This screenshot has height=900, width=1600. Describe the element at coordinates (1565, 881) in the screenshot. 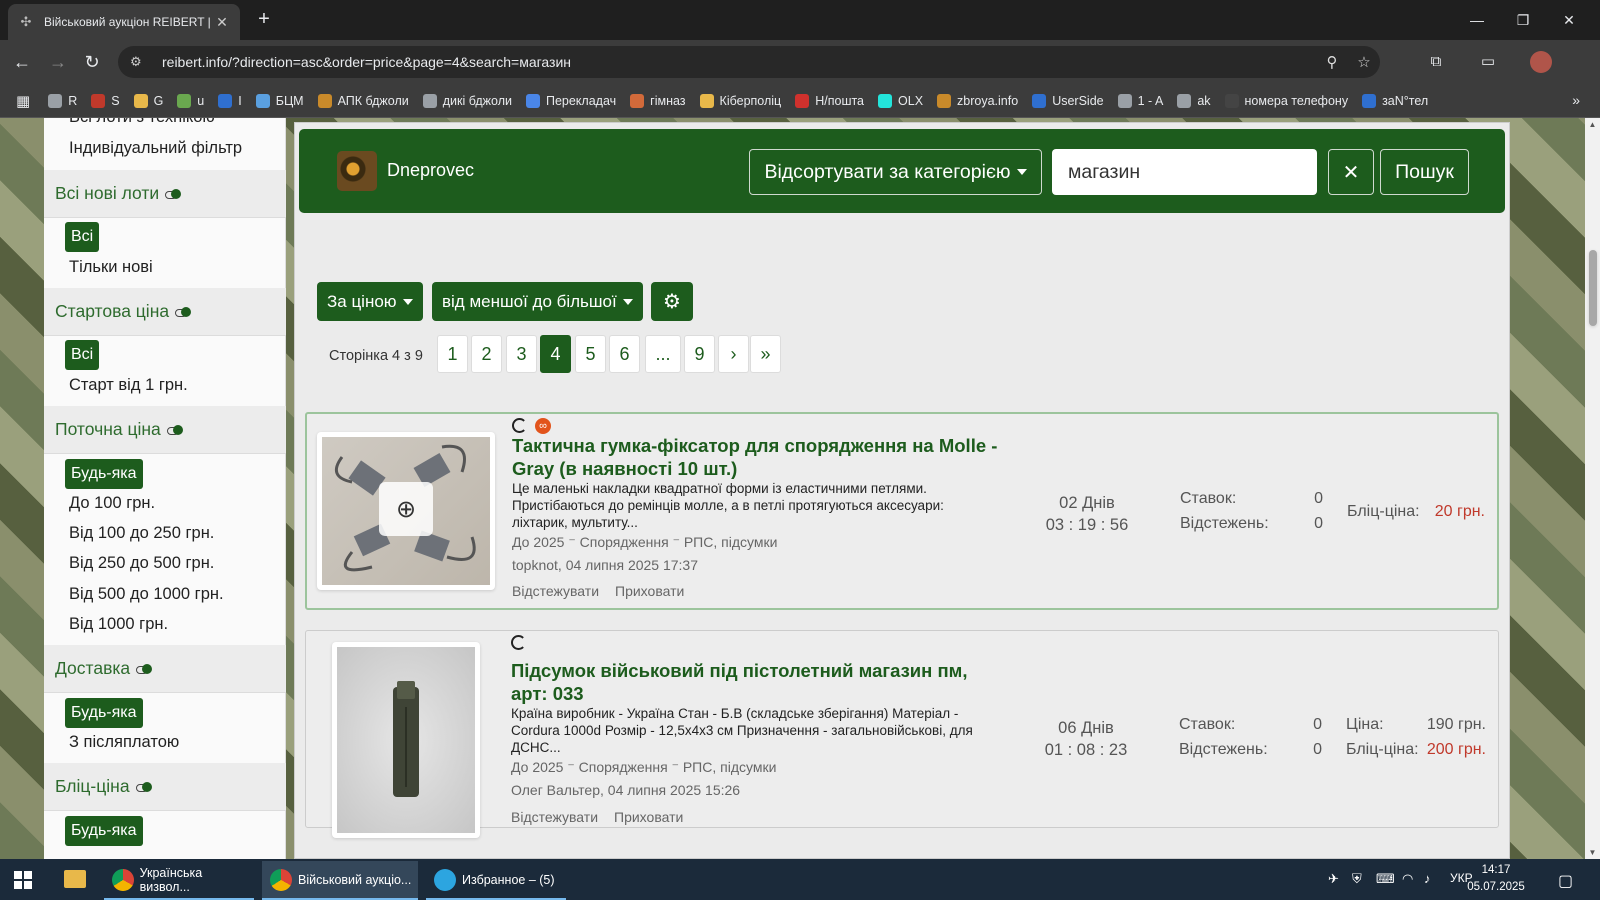

I see `notifications-icon: ▢` at that location.